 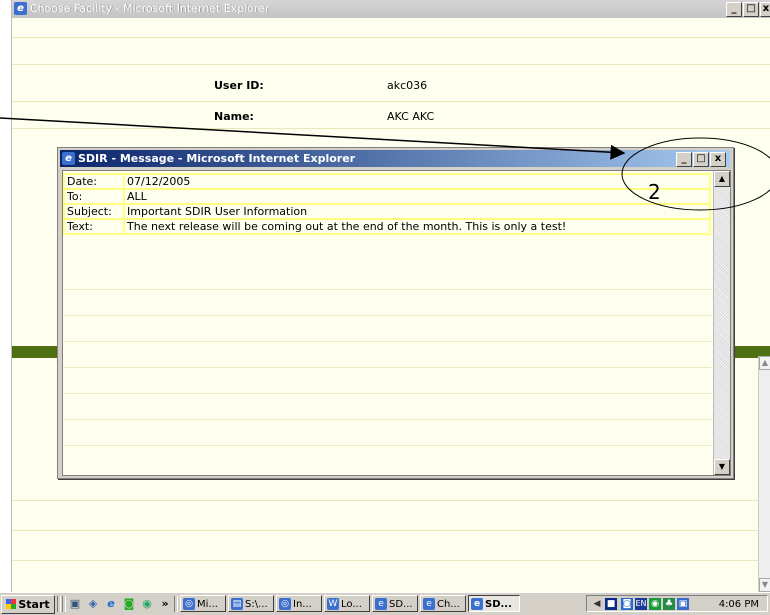 I want to click on to-label: To:, so click(x=94, y=196).